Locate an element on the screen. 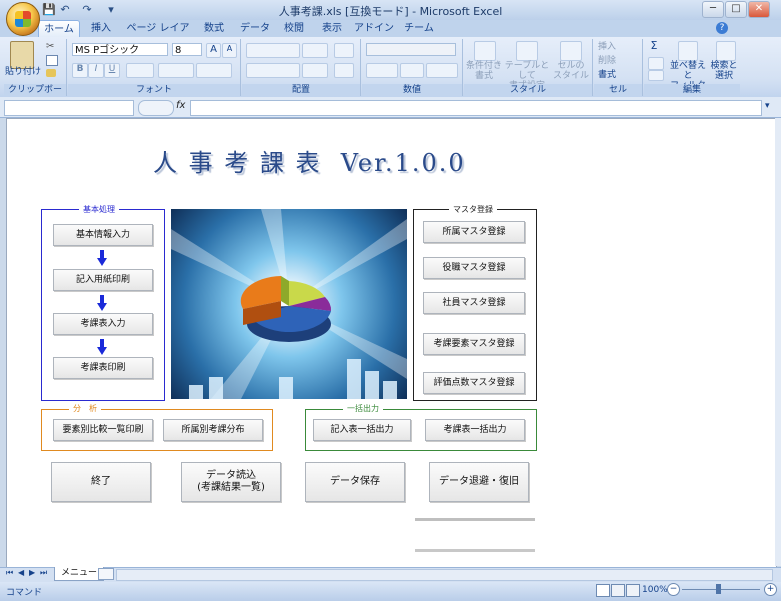  page-break-view-icon is located at coordinates (633, 590).